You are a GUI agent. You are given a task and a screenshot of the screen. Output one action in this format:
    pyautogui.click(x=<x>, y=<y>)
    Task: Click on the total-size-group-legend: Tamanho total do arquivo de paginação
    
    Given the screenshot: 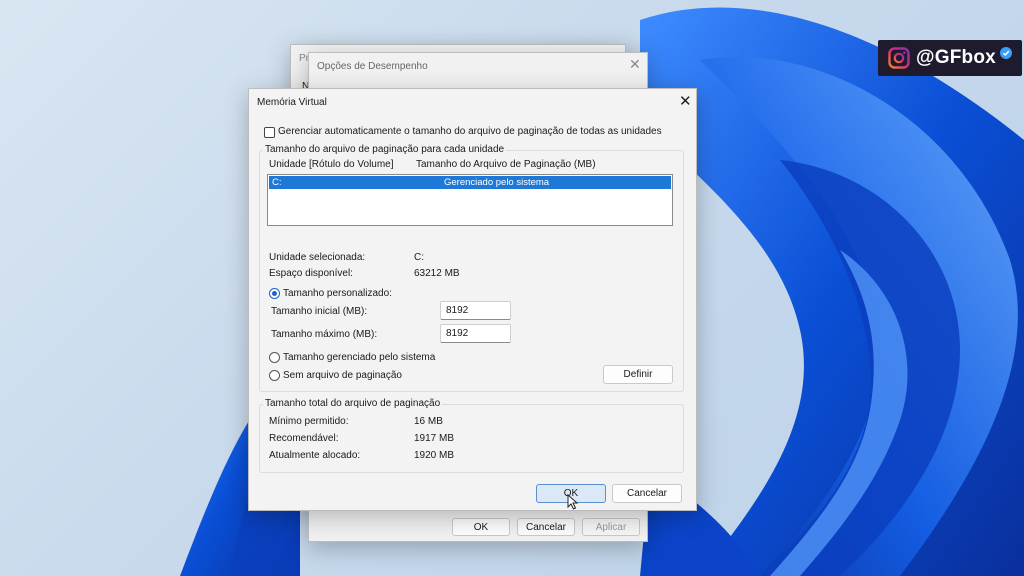 What is the action you would take?
    pyautogui.click(x=353, y=403)
    